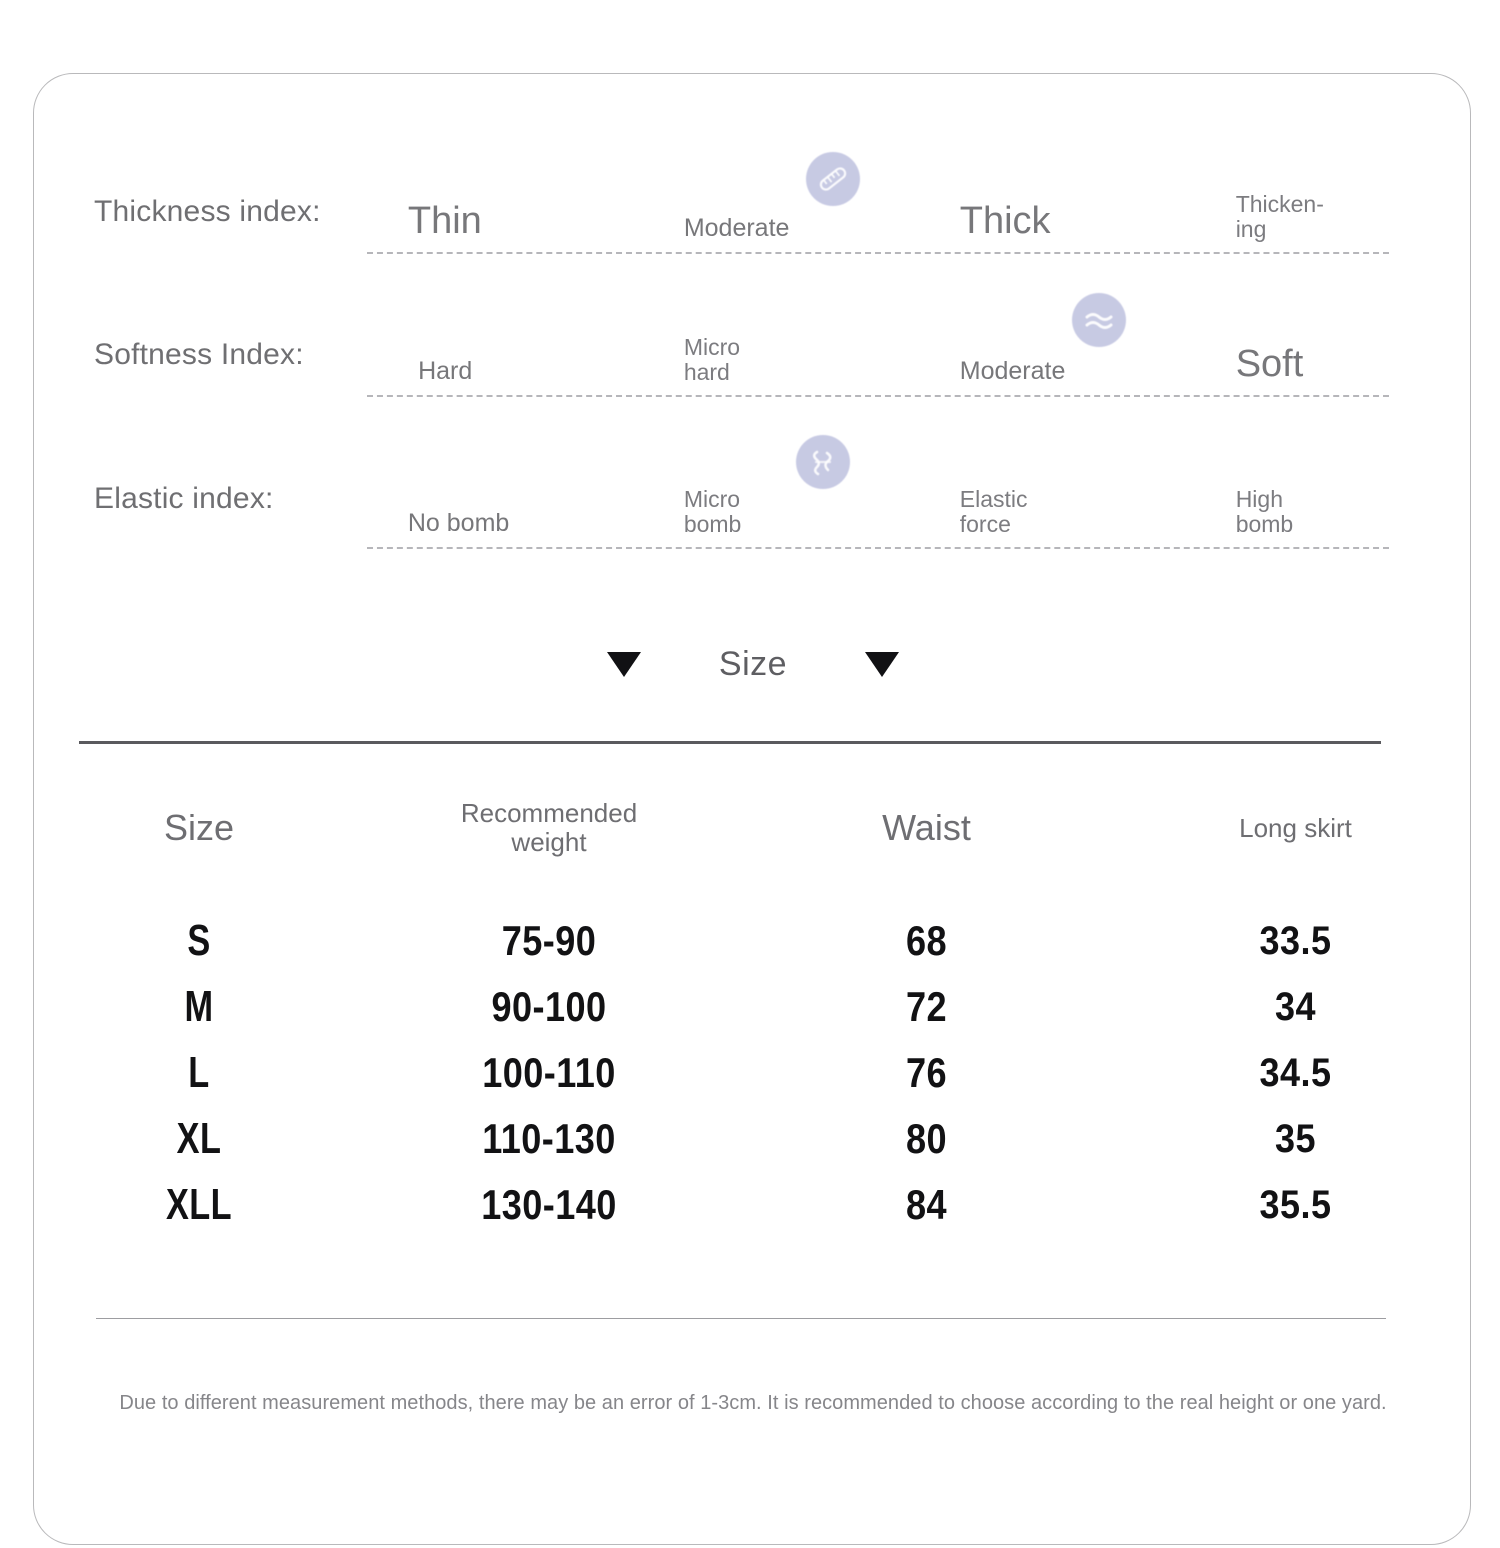 This screenshot has width=1500, height=1548. What do you see at coordinates (926, 828) in the screenshot?
I see `column-header-waist: Waist` at bounding box center [926, 828].